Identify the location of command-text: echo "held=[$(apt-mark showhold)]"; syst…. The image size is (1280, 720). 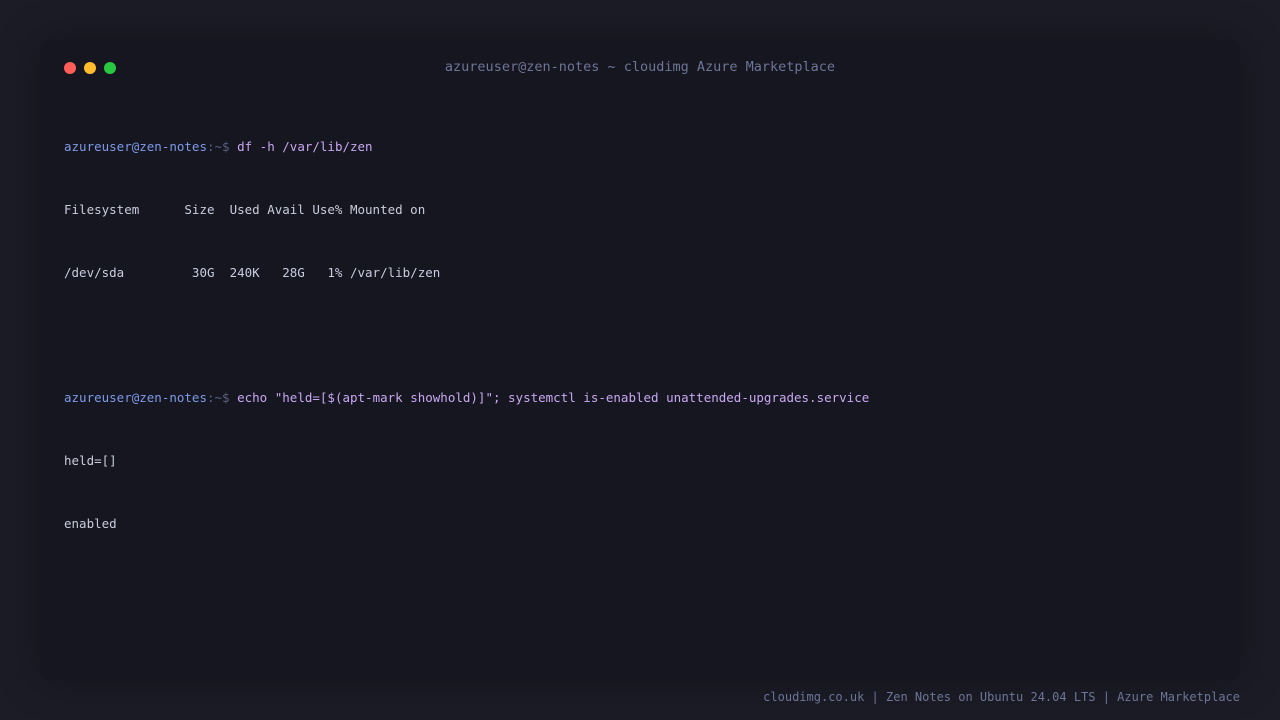
(553, 397).